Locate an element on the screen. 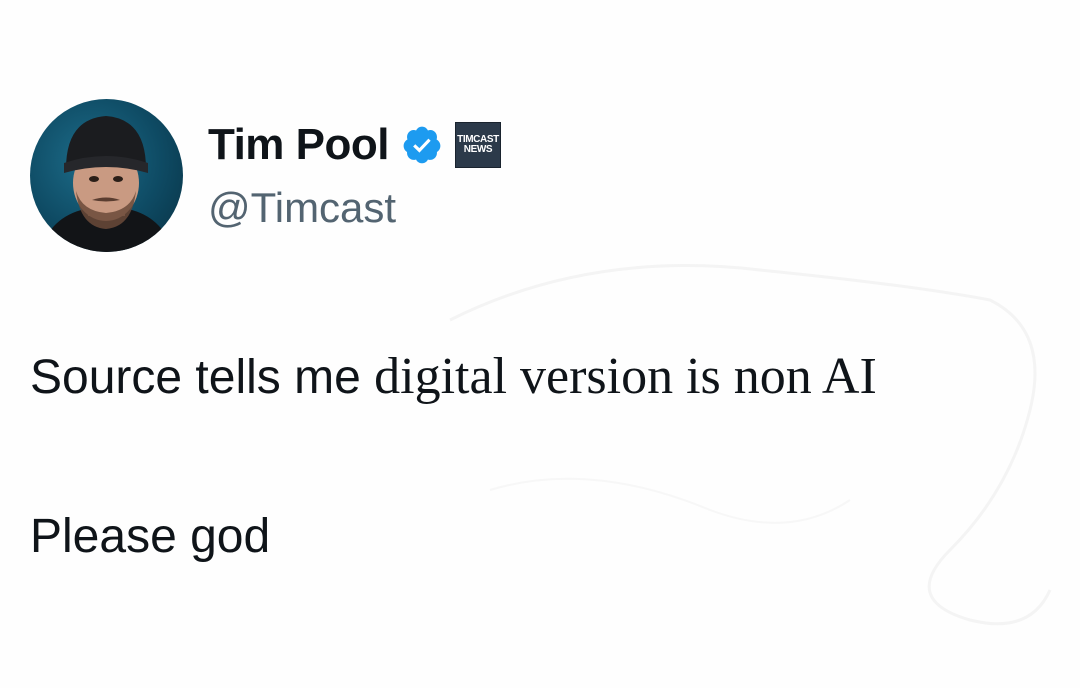  tweet-header: Tim Pool TIMCAST NEWS @Timcast is located at coordinates (508, 179).